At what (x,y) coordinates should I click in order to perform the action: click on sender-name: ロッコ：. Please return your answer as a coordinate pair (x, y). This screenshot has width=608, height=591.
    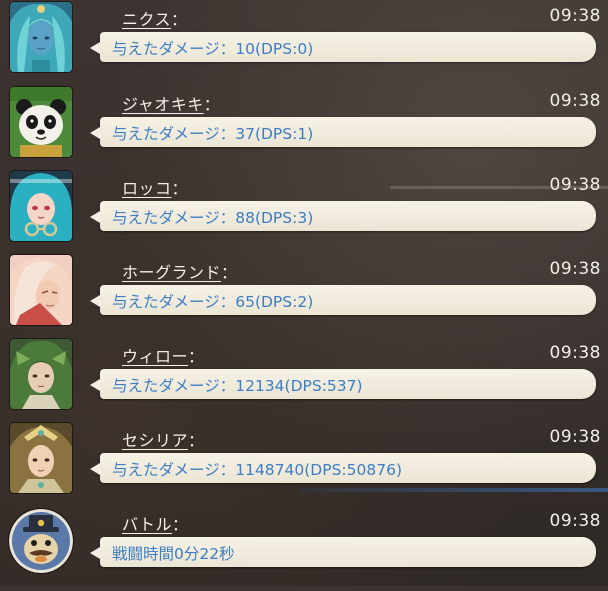
    Looking at the image, I should click on (155, 187).